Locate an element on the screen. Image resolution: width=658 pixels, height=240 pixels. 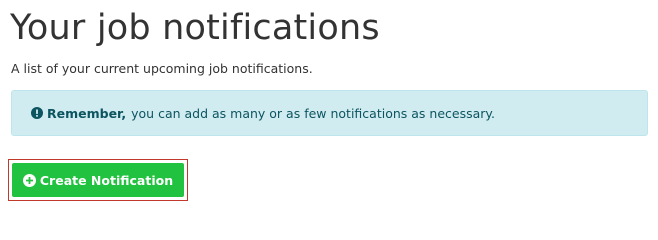
alert-strong-text: Remember, is located at coordinates (87, 113).